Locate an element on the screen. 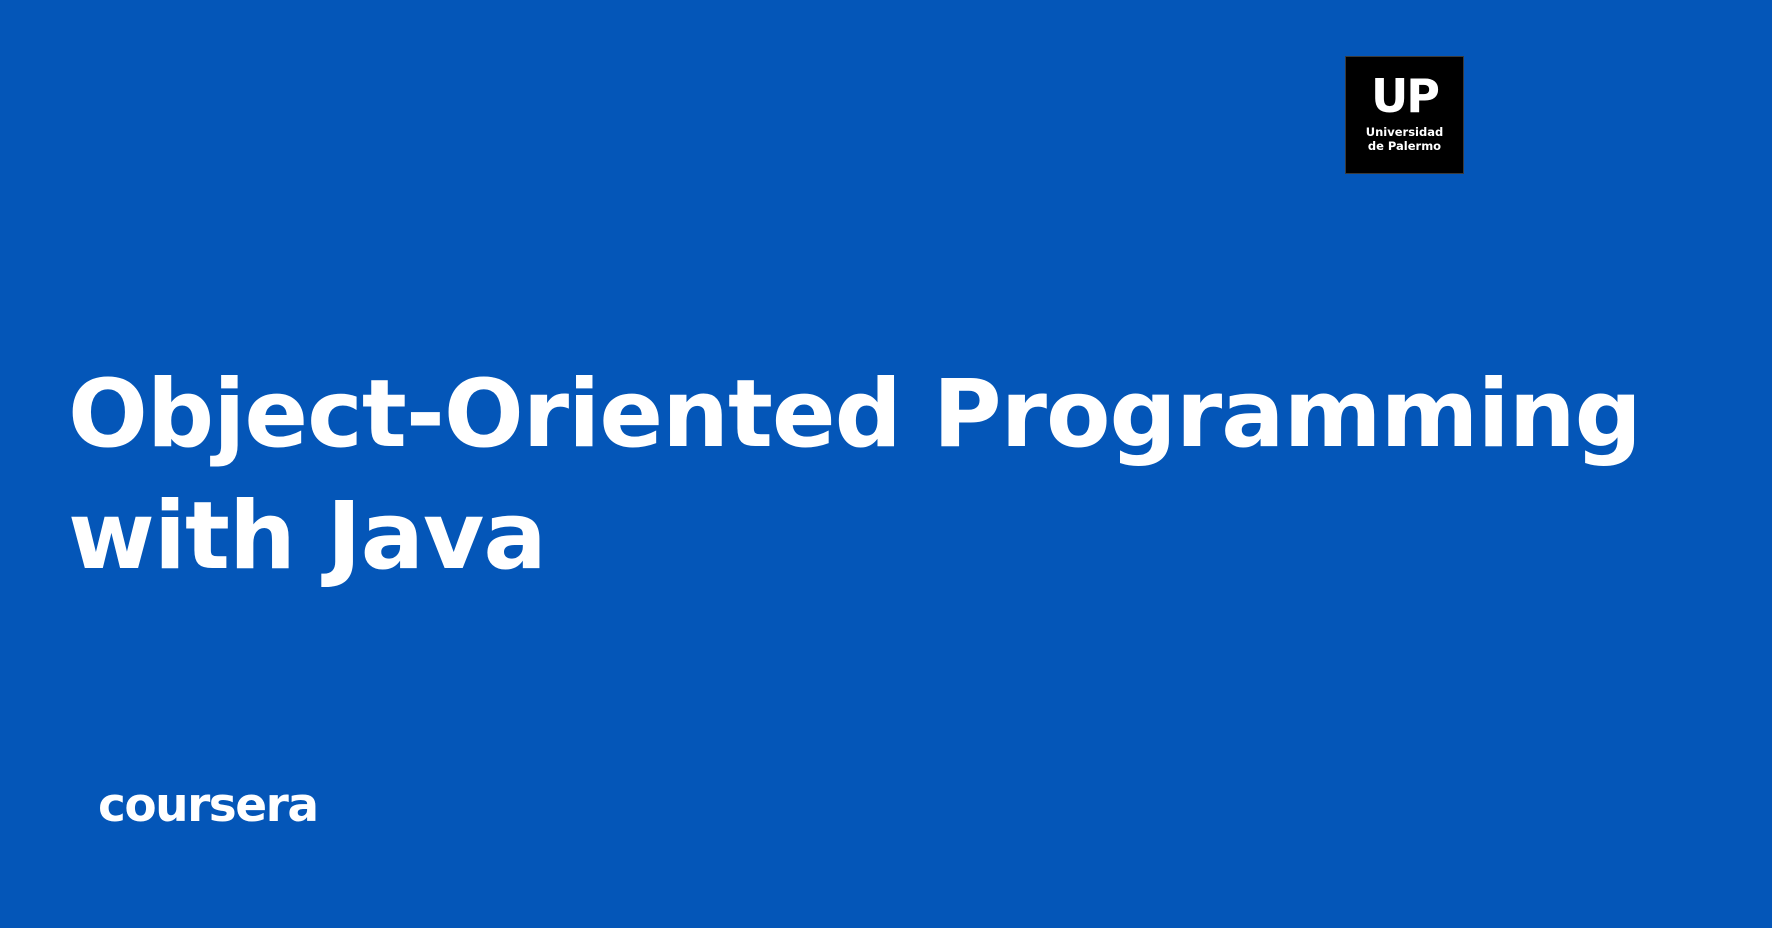 Image resolution: width=1772 pixels, height=928 pixels. coursera-logo: coursera is located at coordinates (208, 805).